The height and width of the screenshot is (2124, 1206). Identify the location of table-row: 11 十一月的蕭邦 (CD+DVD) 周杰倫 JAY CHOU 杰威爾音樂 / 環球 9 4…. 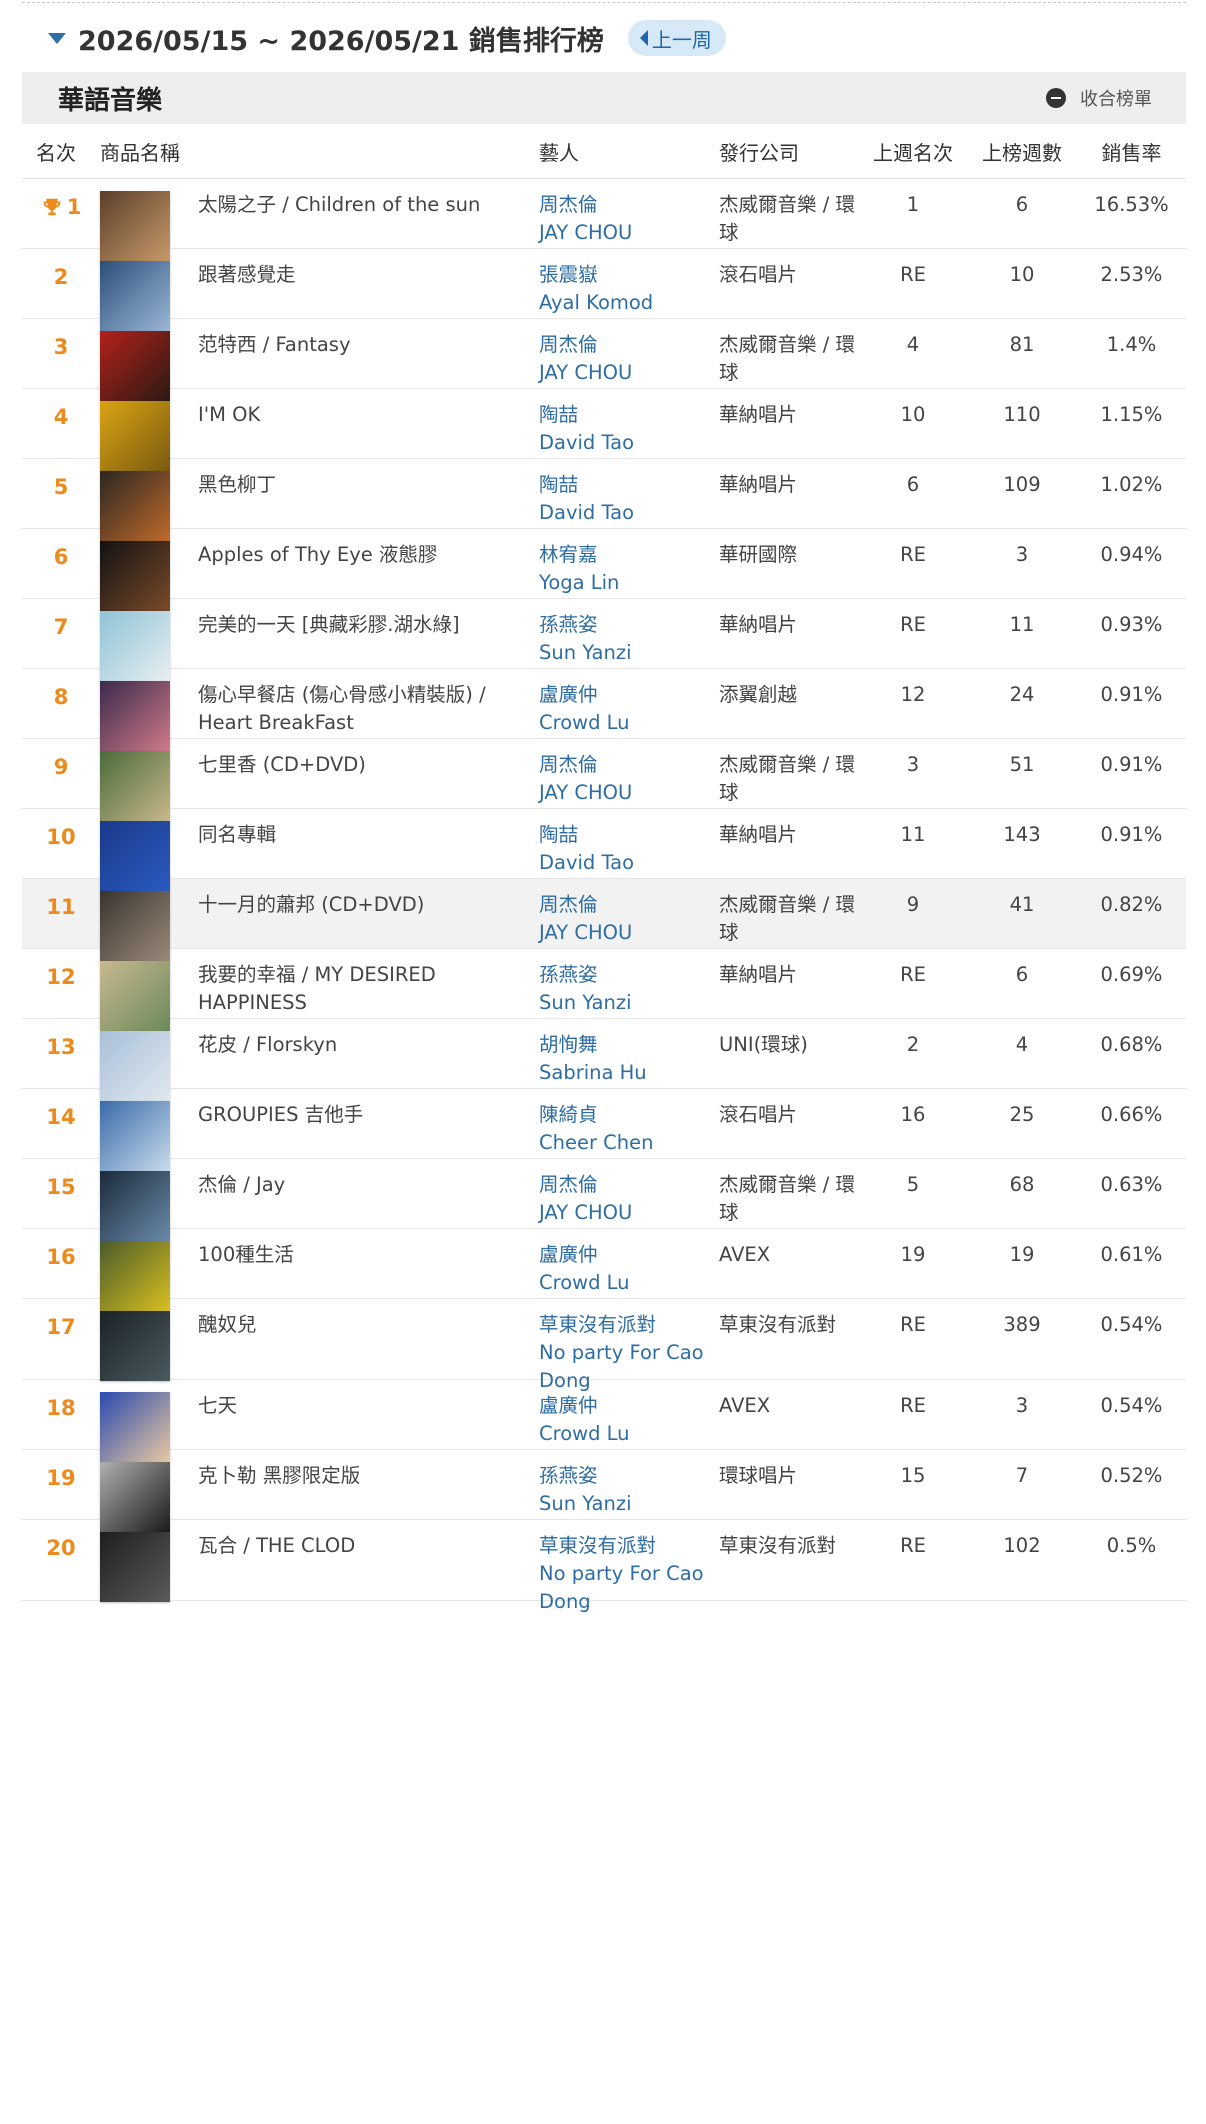
(604, 920).